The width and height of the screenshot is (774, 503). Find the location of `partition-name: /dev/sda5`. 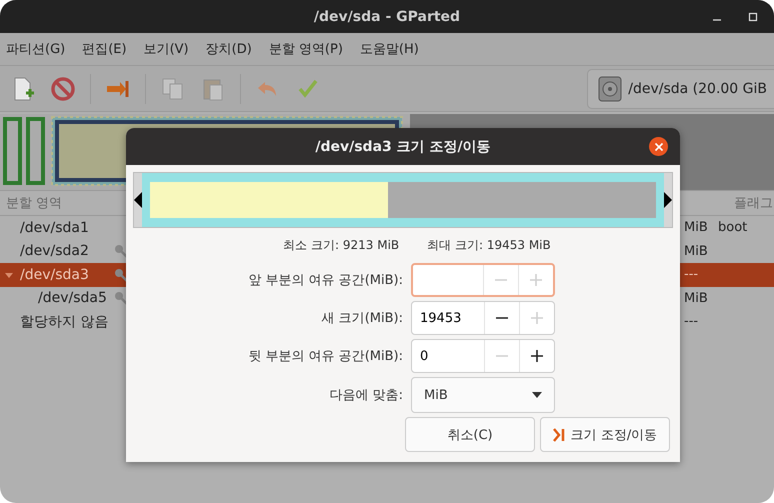

partition-name: /dev/sda5 is located at coordinates (72, 298).